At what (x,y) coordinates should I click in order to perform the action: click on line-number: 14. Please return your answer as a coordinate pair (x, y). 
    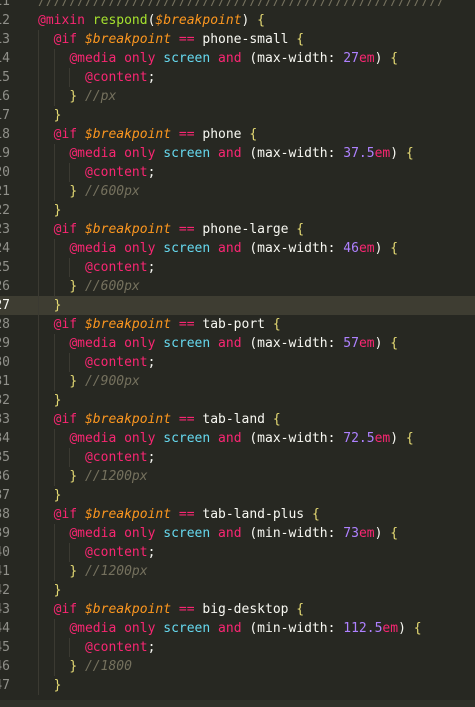
    Looking at the image, I should click on (5, 58).